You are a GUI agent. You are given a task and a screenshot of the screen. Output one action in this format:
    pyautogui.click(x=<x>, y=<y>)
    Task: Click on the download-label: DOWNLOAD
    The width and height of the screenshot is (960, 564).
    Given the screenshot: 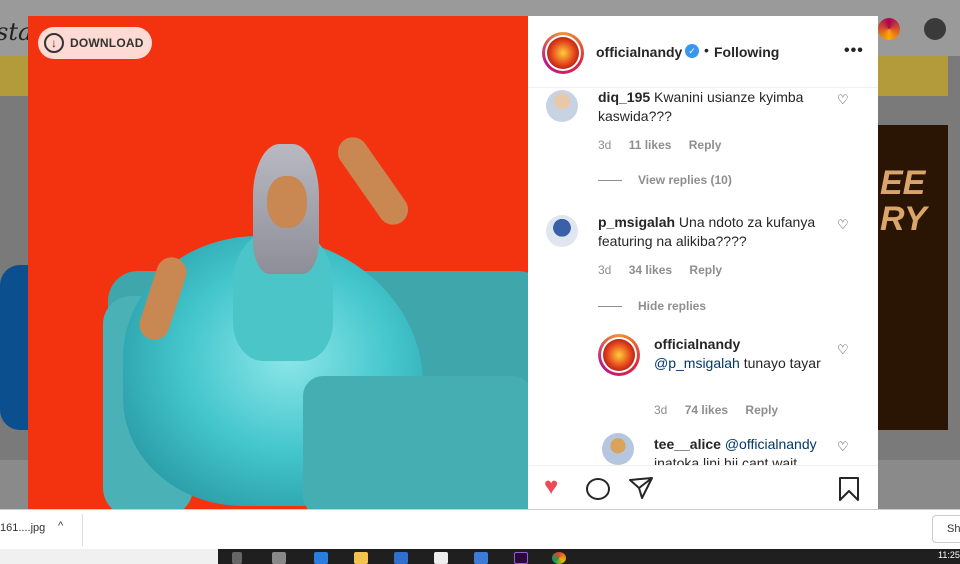 What is the action you would take?
    pyautogui.click(x=107, y=43)
    